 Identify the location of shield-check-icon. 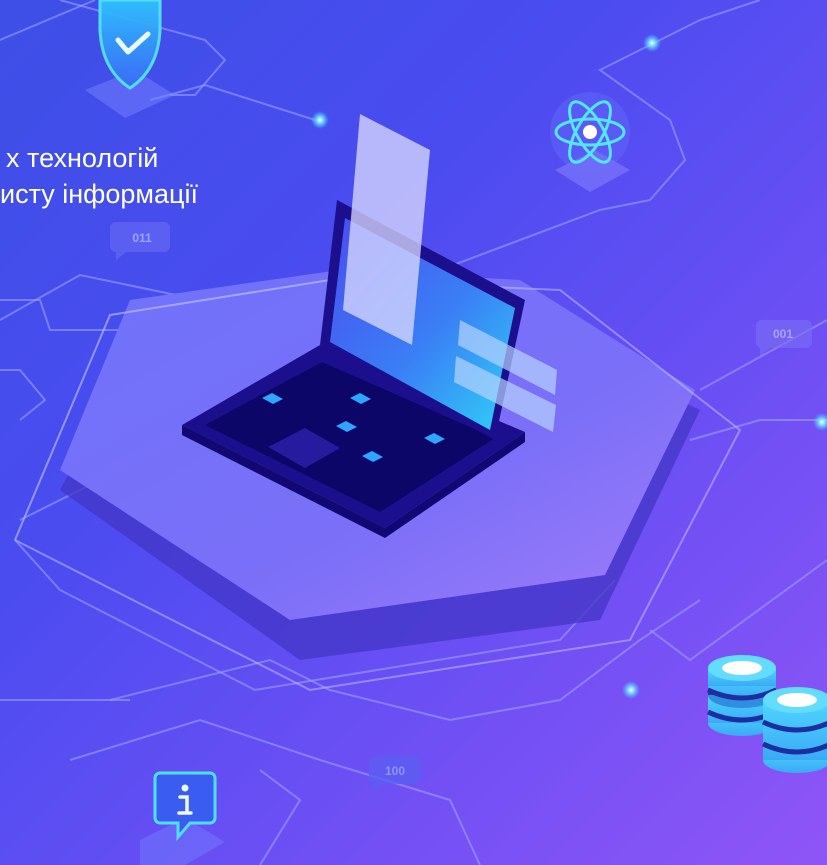
(130, 59).